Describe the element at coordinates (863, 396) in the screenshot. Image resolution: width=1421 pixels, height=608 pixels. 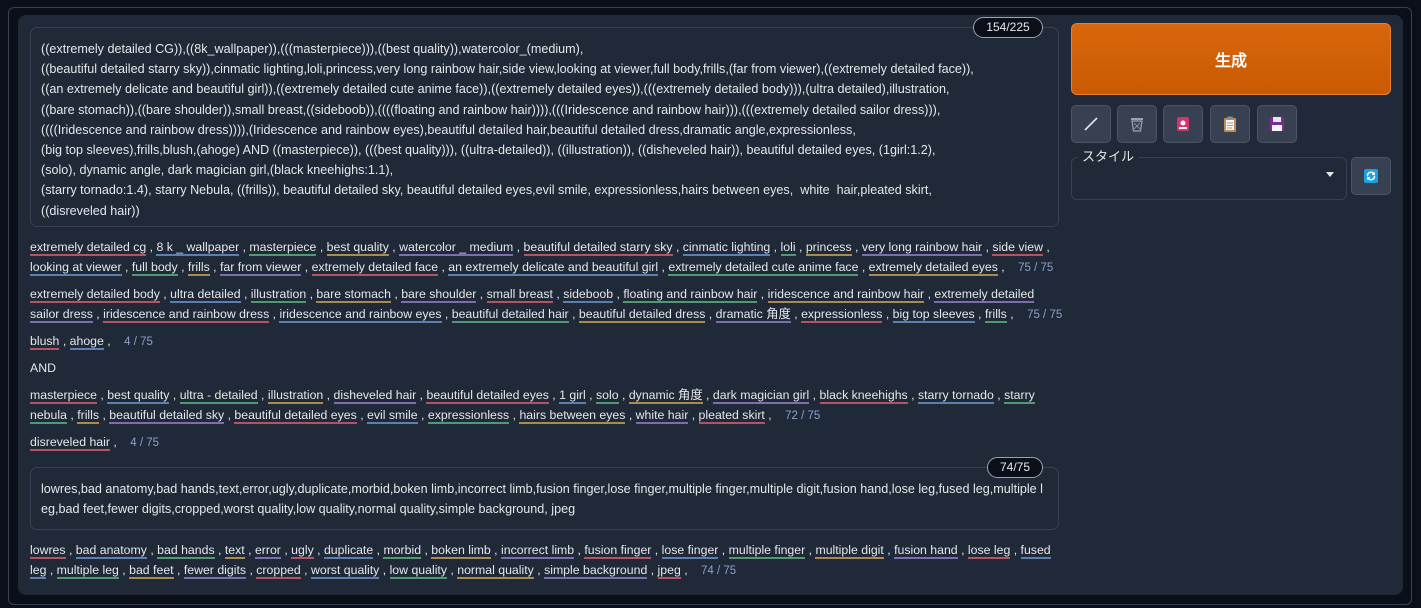
I see `token: black kneehighs` at that location.